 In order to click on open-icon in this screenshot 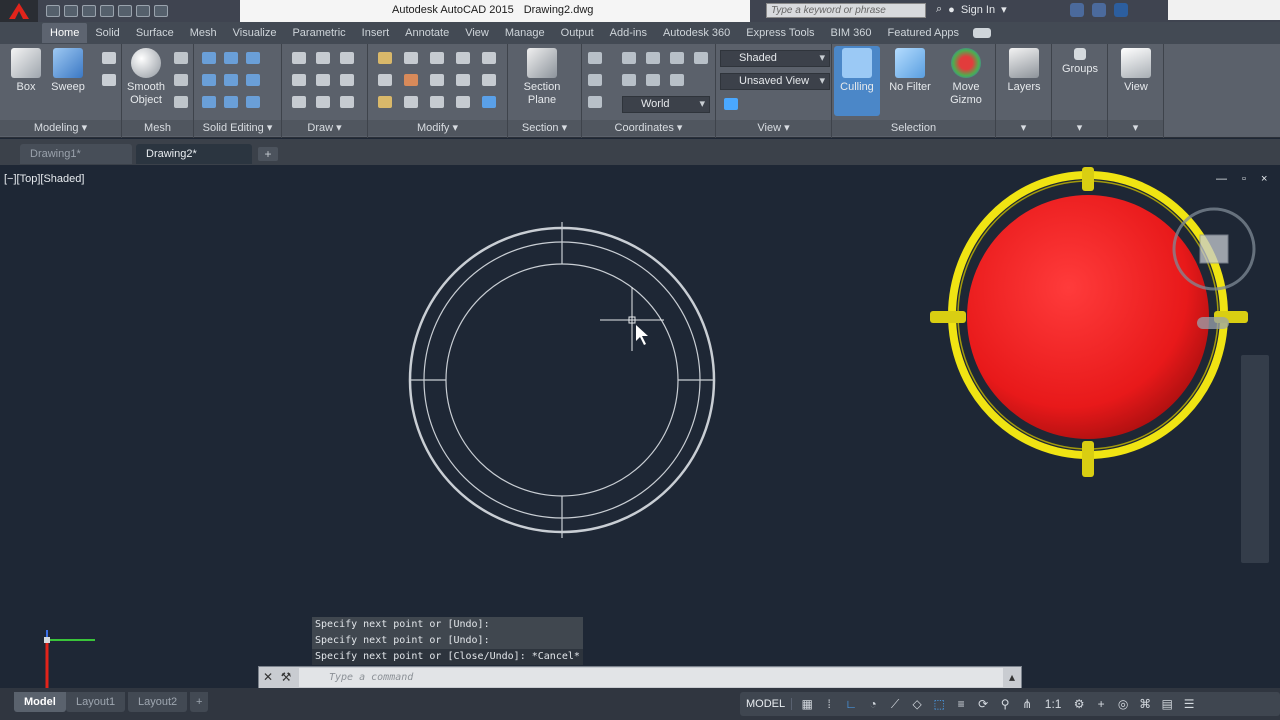, I will do `click(71, 11)`.